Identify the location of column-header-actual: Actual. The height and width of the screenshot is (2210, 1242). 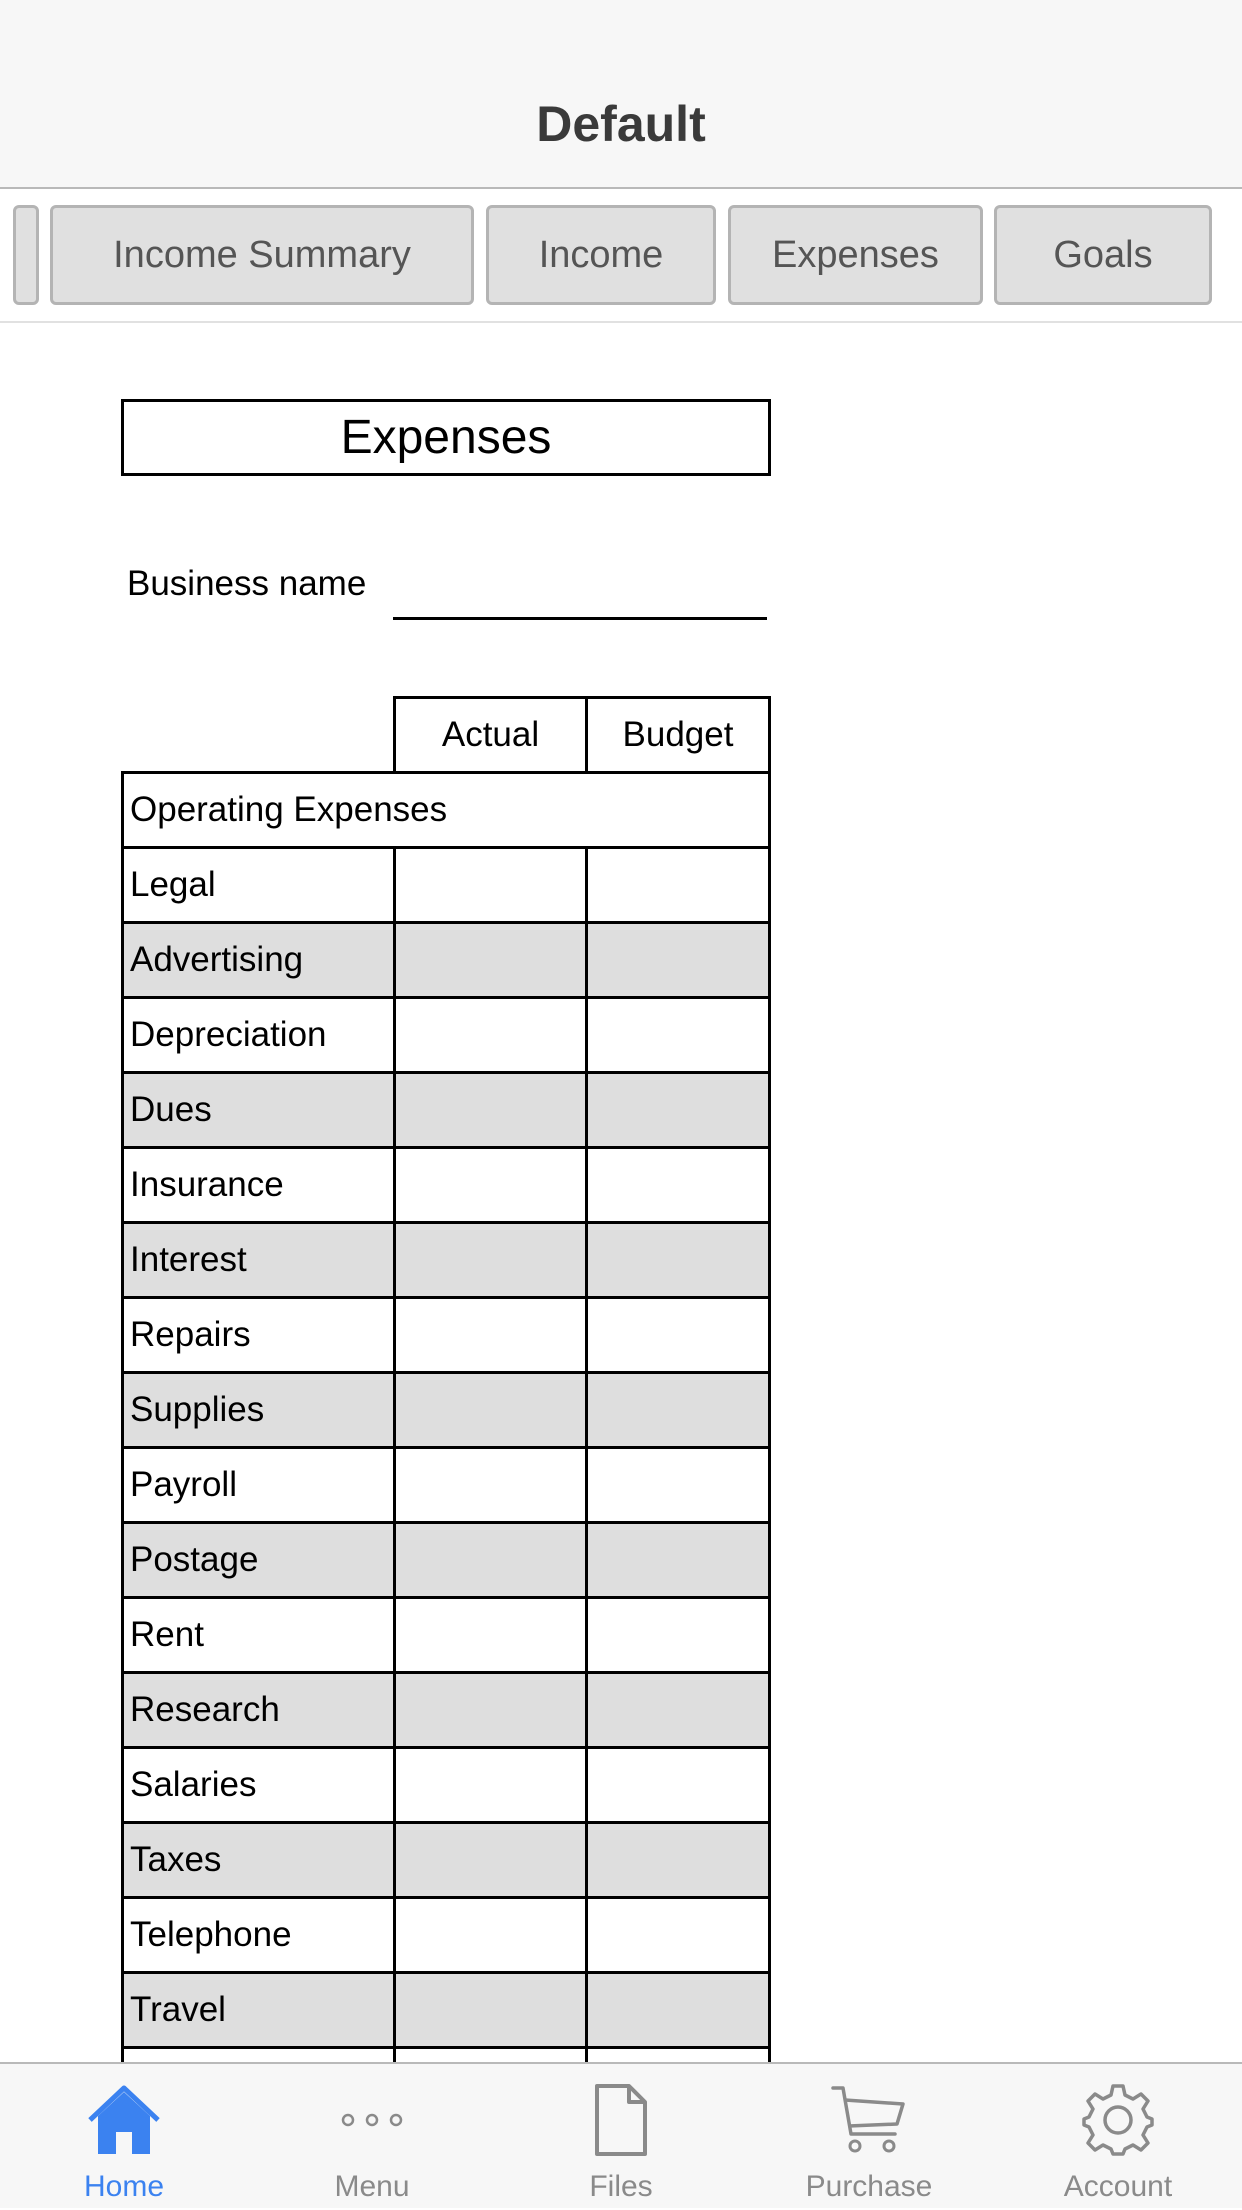
(490, 735).